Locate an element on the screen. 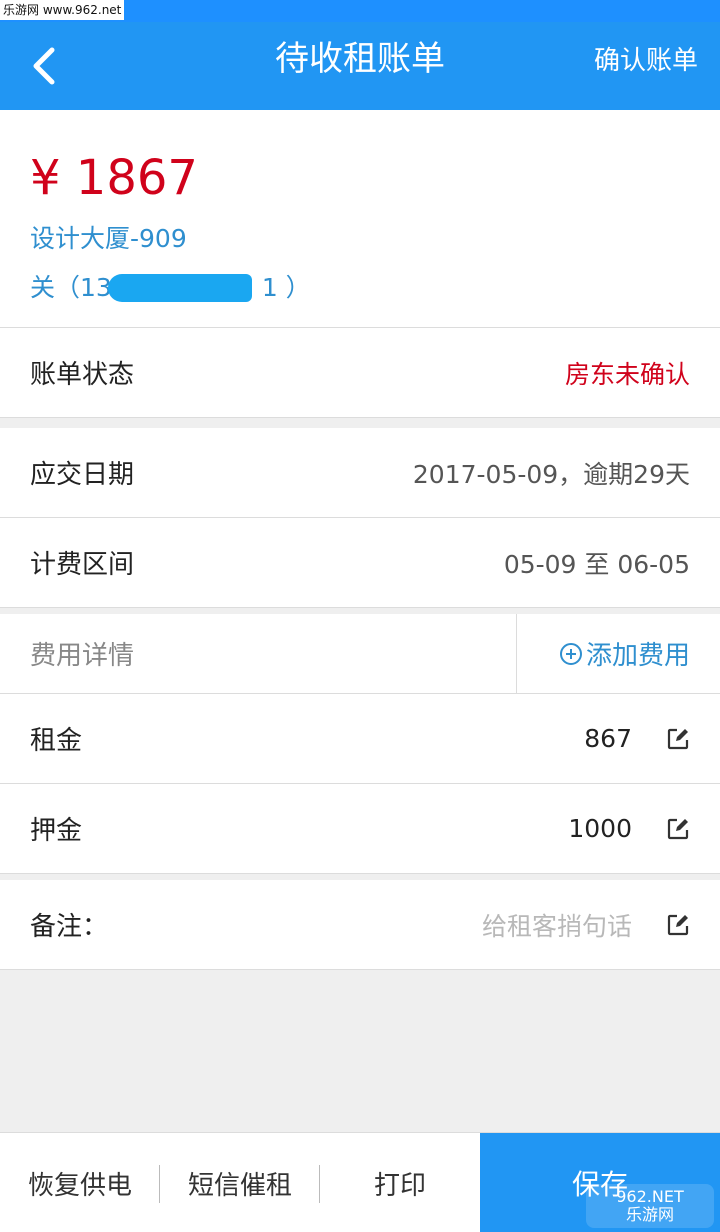  top-app-bar: 待收租账单 确认账单 is located at coordinates (360, 66).